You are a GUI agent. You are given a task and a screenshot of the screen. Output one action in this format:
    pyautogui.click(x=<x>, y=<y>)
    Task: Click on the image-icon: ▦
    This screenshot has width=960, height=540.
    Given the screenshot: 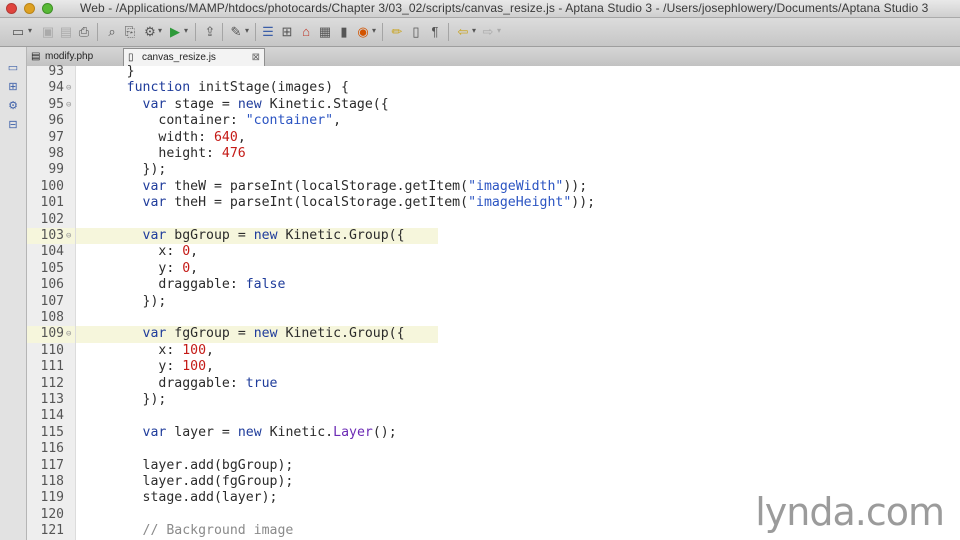 What is the action you would take?
    pyautogui.click(x=325, y=32)
    